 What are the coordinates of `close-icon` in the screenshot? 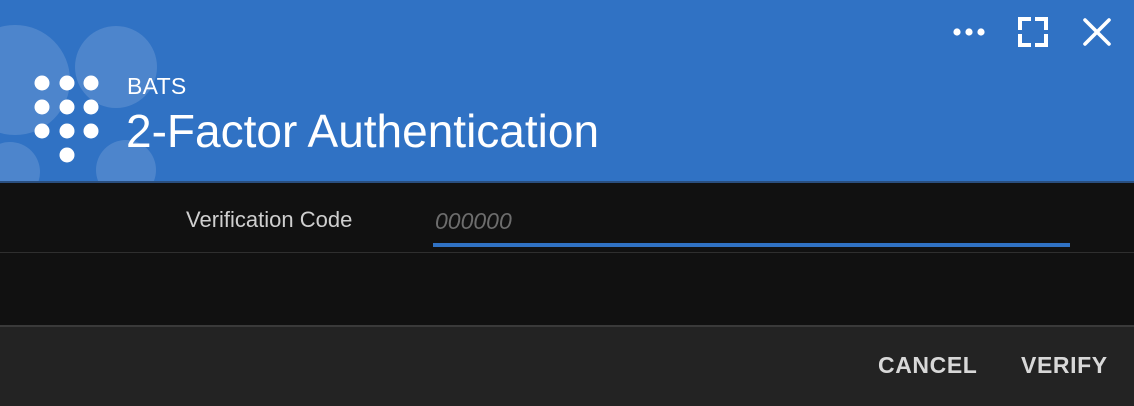 It's located at (1097, 32).